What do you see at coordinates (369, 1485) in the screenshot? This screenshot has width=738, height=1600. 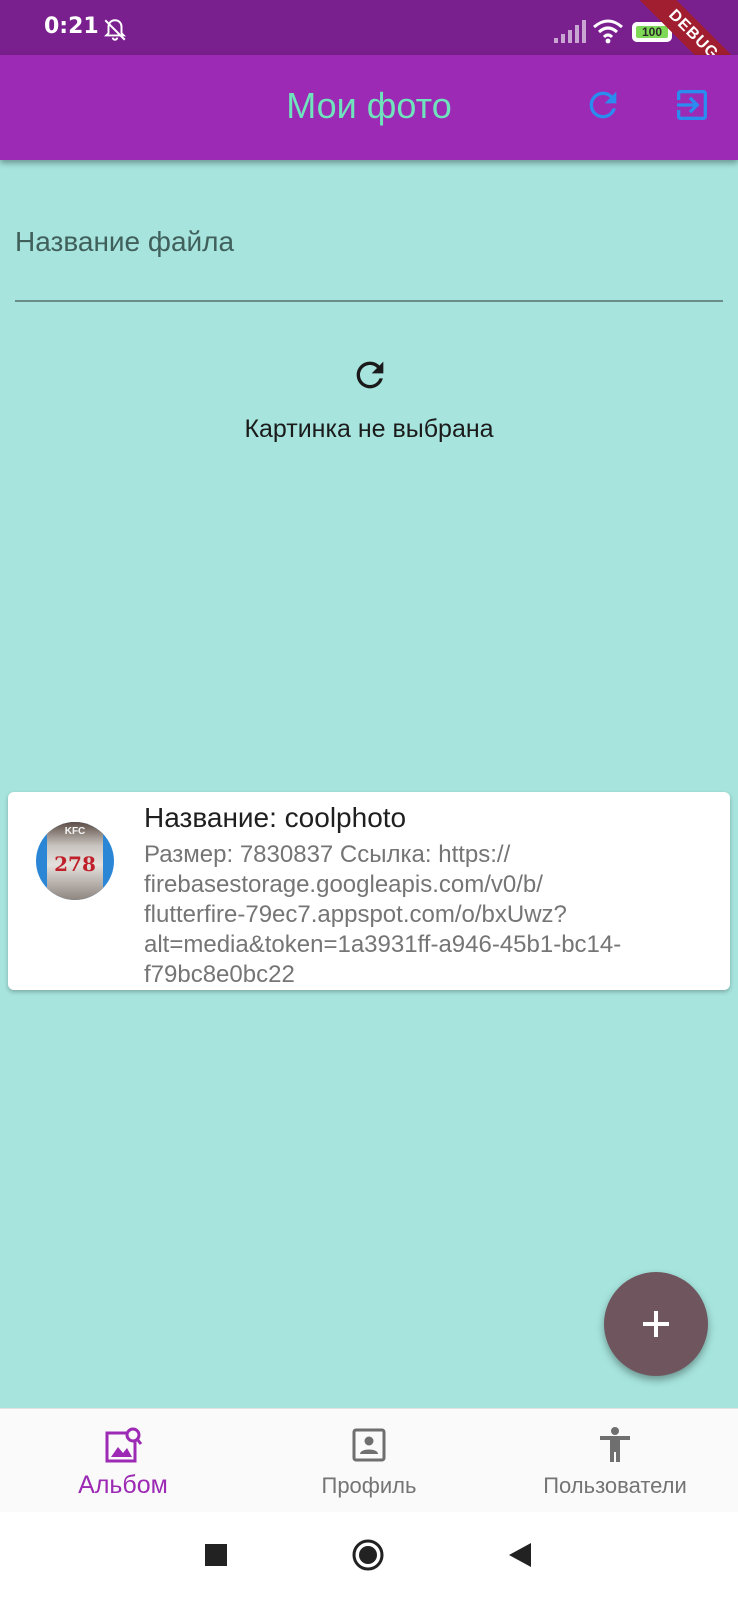 I see `nav-label-profile: Профиль` at bounding box center [369, 1485].